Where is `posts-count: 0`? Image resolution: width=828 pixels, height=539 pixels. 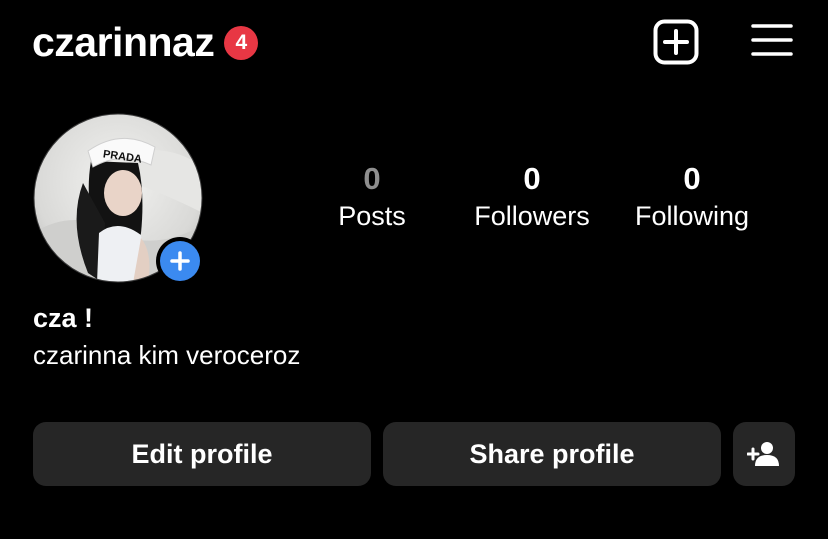
posts-count: 0 is located at coordinates (372, 178).